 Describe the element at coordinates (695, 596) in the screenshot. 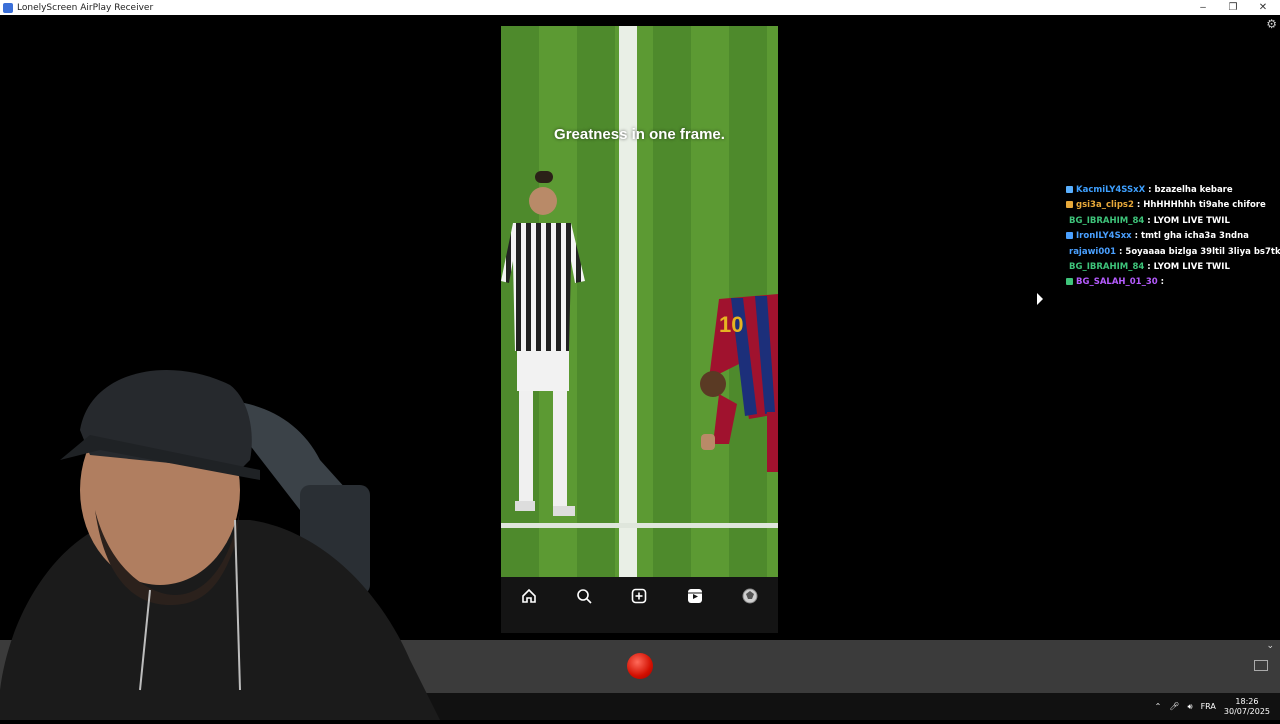

I see `reels-icon` at that location.